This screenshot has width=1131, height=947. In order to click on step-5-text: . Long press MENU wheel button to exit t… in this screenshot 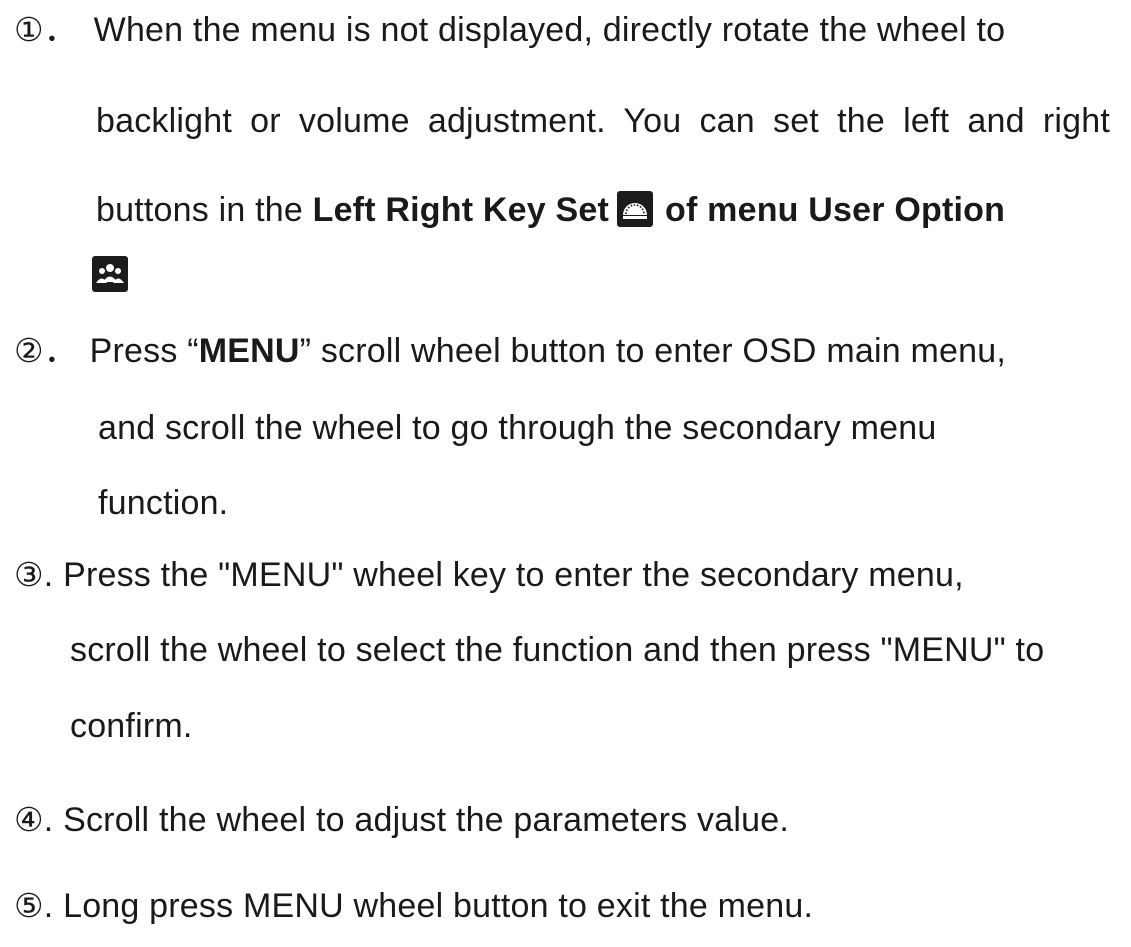, I will do `click(428, 906)`.